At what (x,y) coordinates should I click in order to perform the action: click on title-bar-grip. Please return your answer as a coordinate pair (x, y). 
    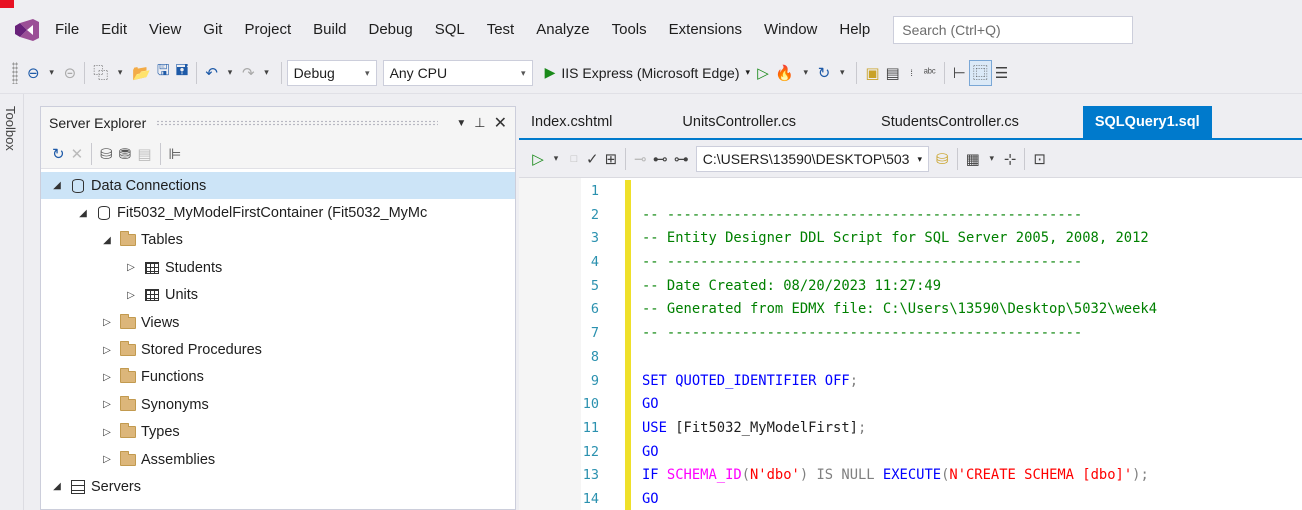
    Looking at the image, I should click on (297, 123).